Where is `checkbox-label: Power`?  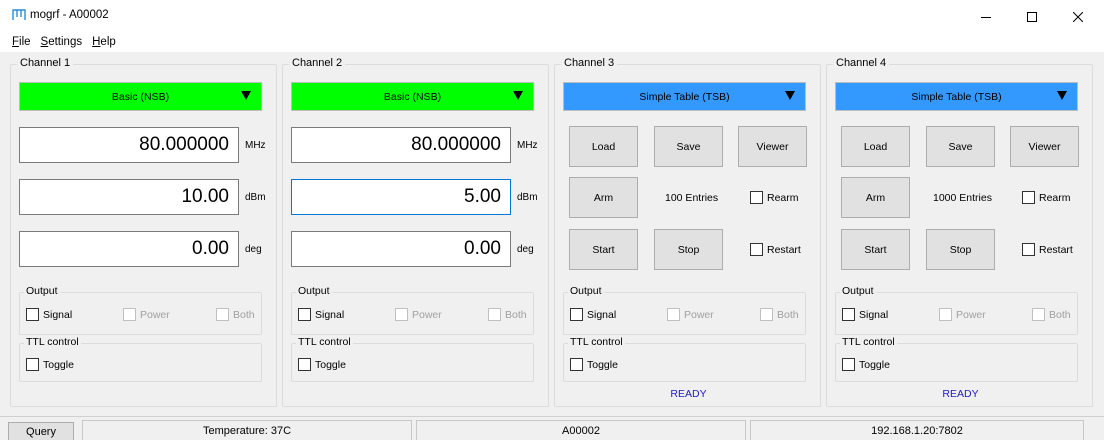
checkbox-label: Power is located at coordinates (971, 314).